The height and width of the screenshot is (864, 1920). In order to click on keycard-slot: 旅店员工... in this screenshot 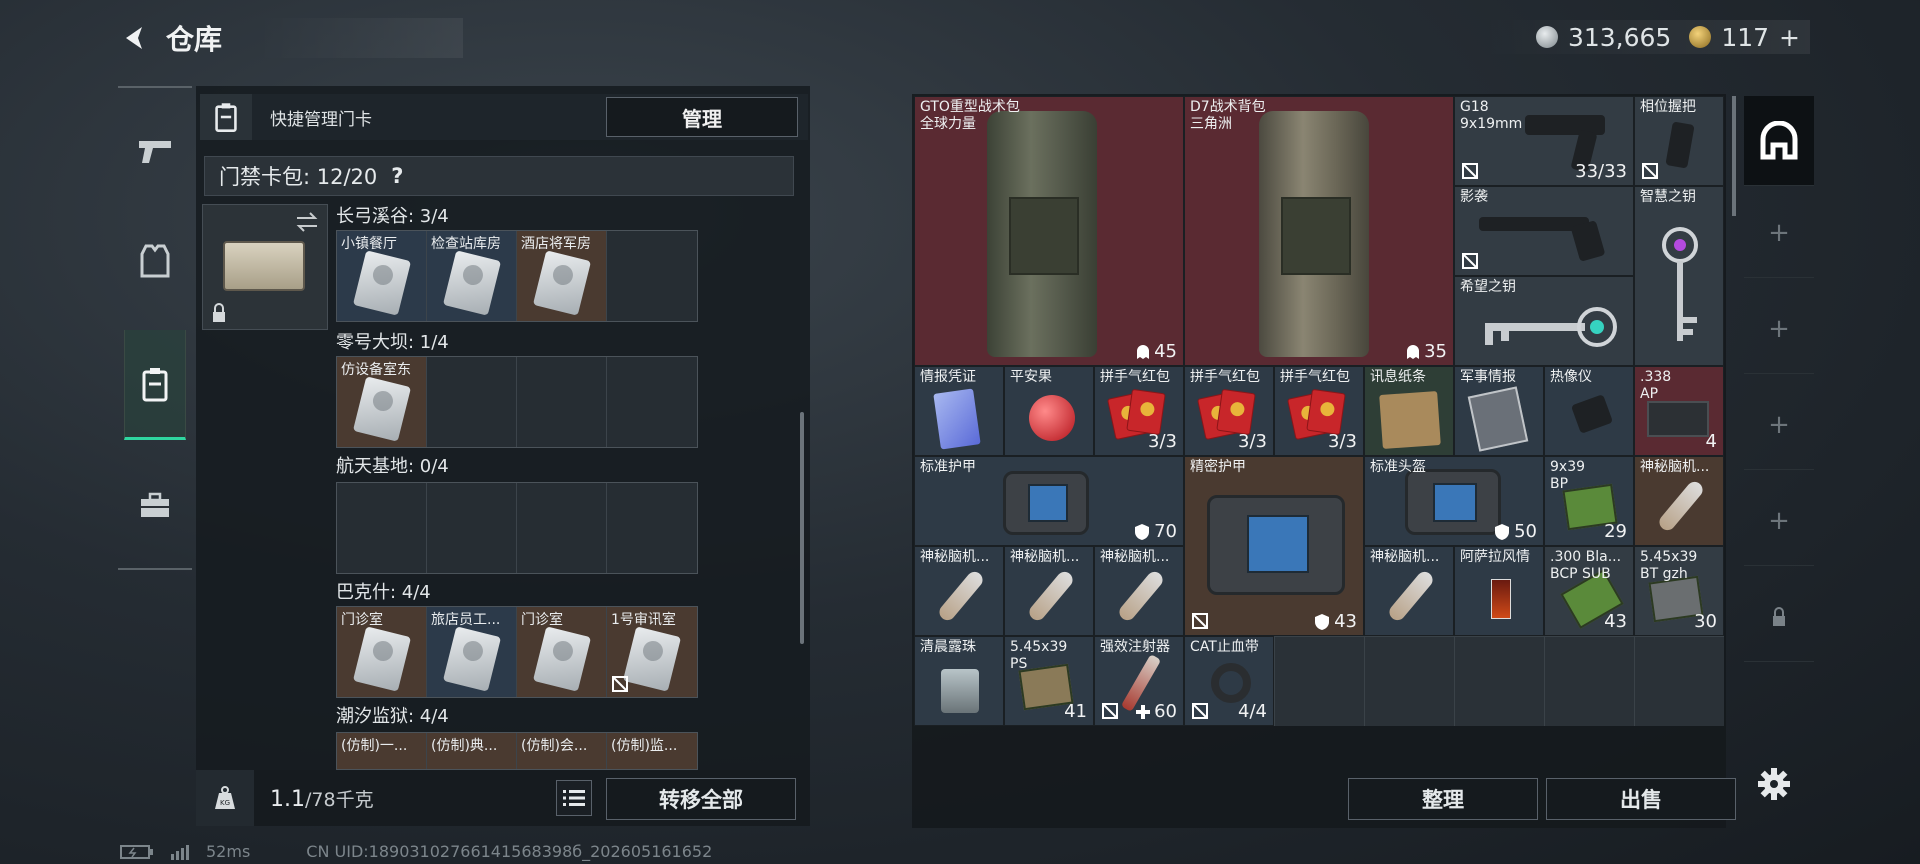, I will do `click(472, 652)`.